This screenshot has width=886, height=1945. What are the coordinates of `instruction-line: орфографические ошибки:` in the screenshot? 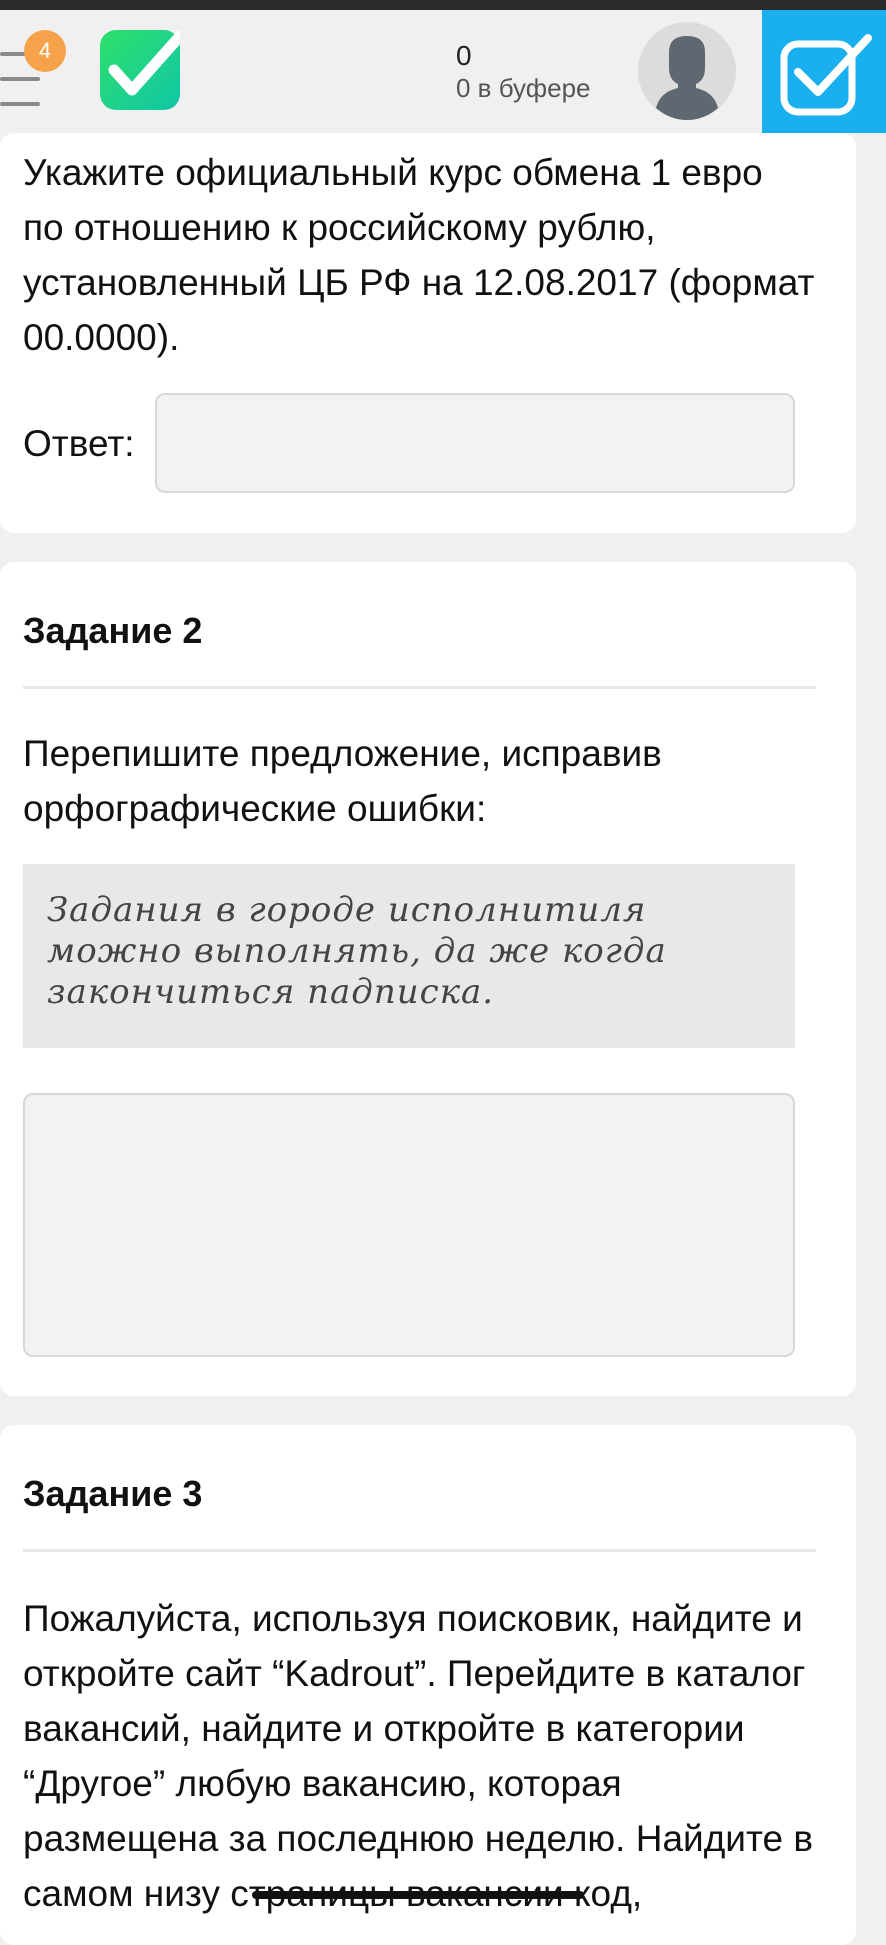 It's located at (255, 808).